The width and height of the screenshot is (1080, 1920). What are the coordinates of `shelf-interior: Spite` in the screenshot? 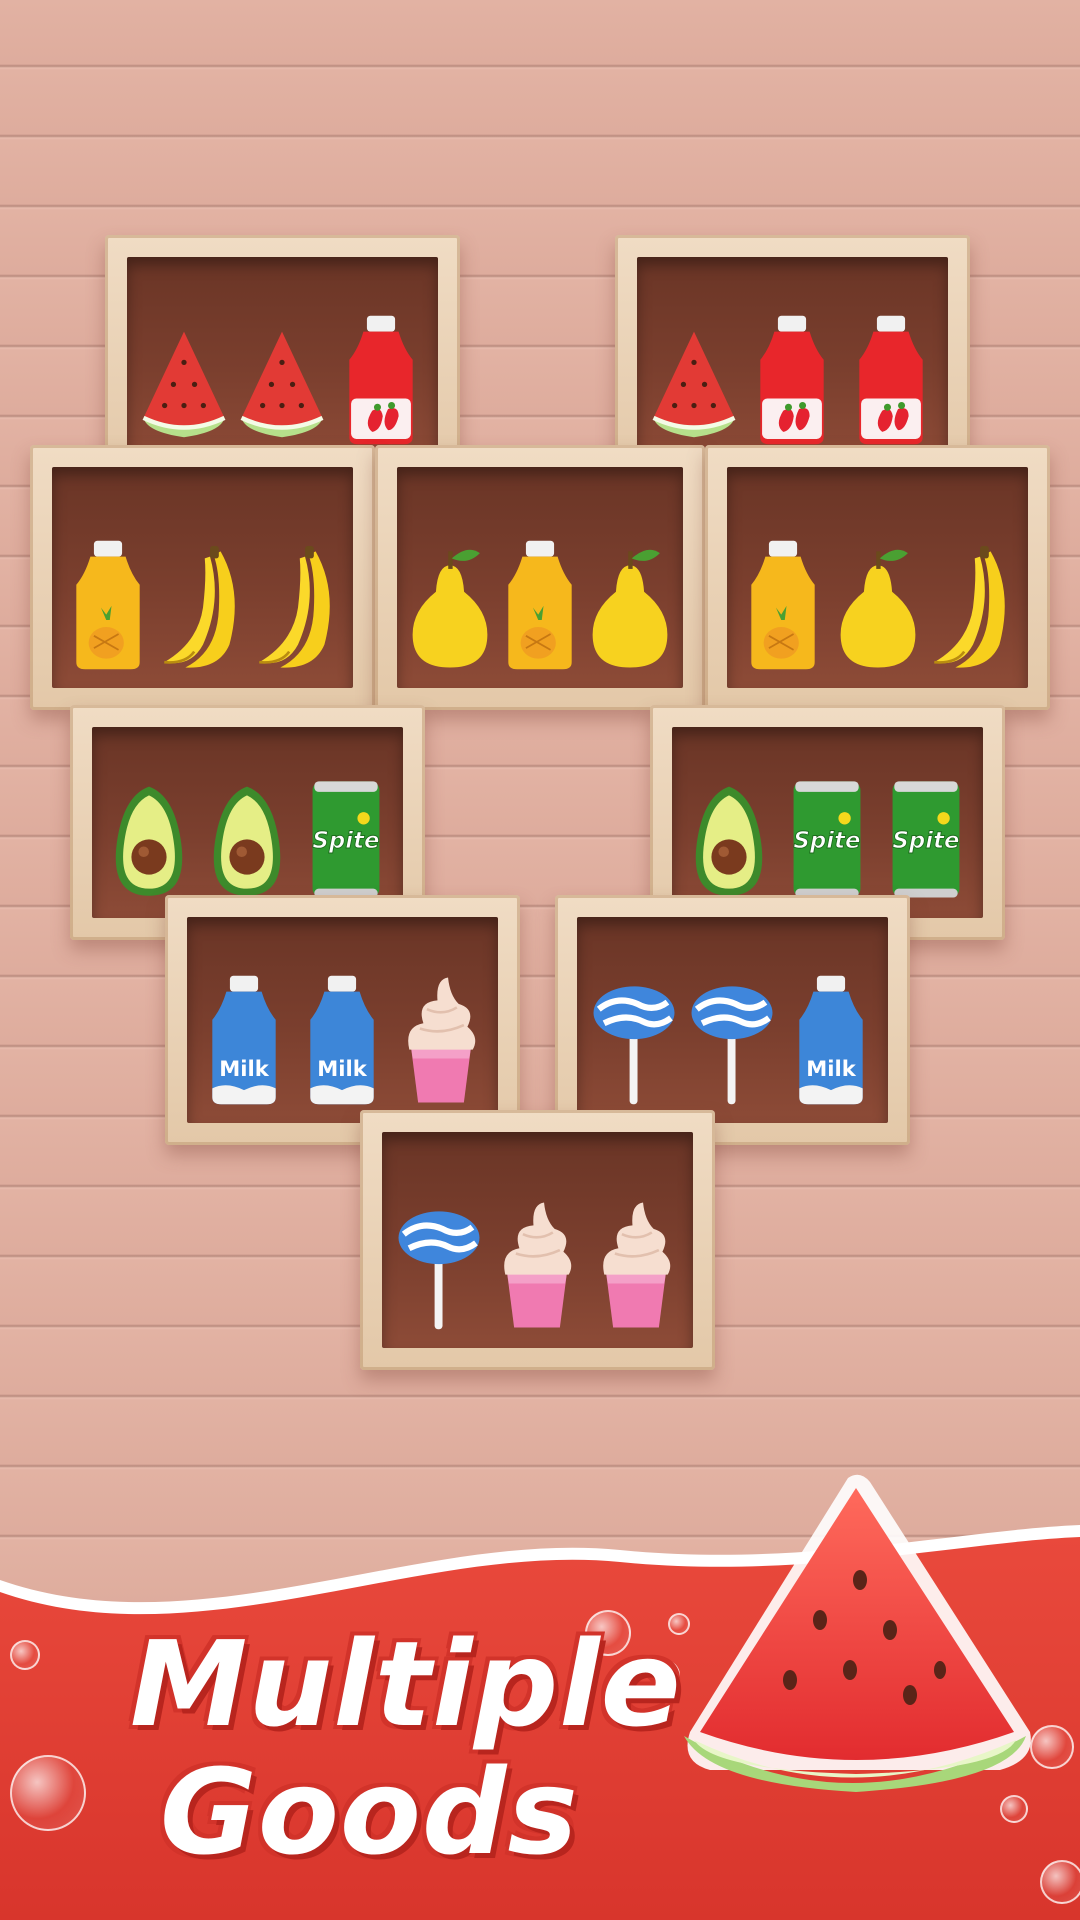 It's located at (247, 822).